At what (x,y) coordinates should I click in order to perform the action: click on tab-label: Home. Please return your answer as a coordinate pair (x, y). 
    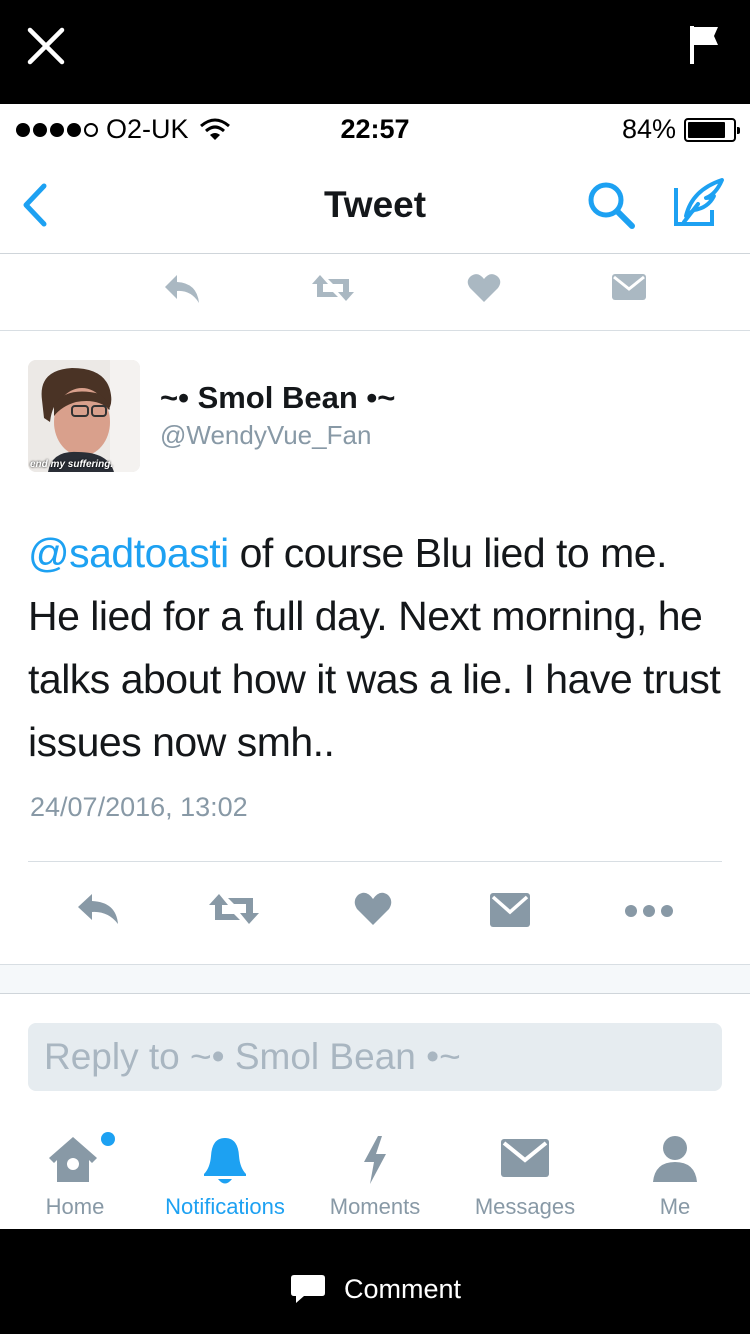
    Looking at the image, I should click on (75, 1206).